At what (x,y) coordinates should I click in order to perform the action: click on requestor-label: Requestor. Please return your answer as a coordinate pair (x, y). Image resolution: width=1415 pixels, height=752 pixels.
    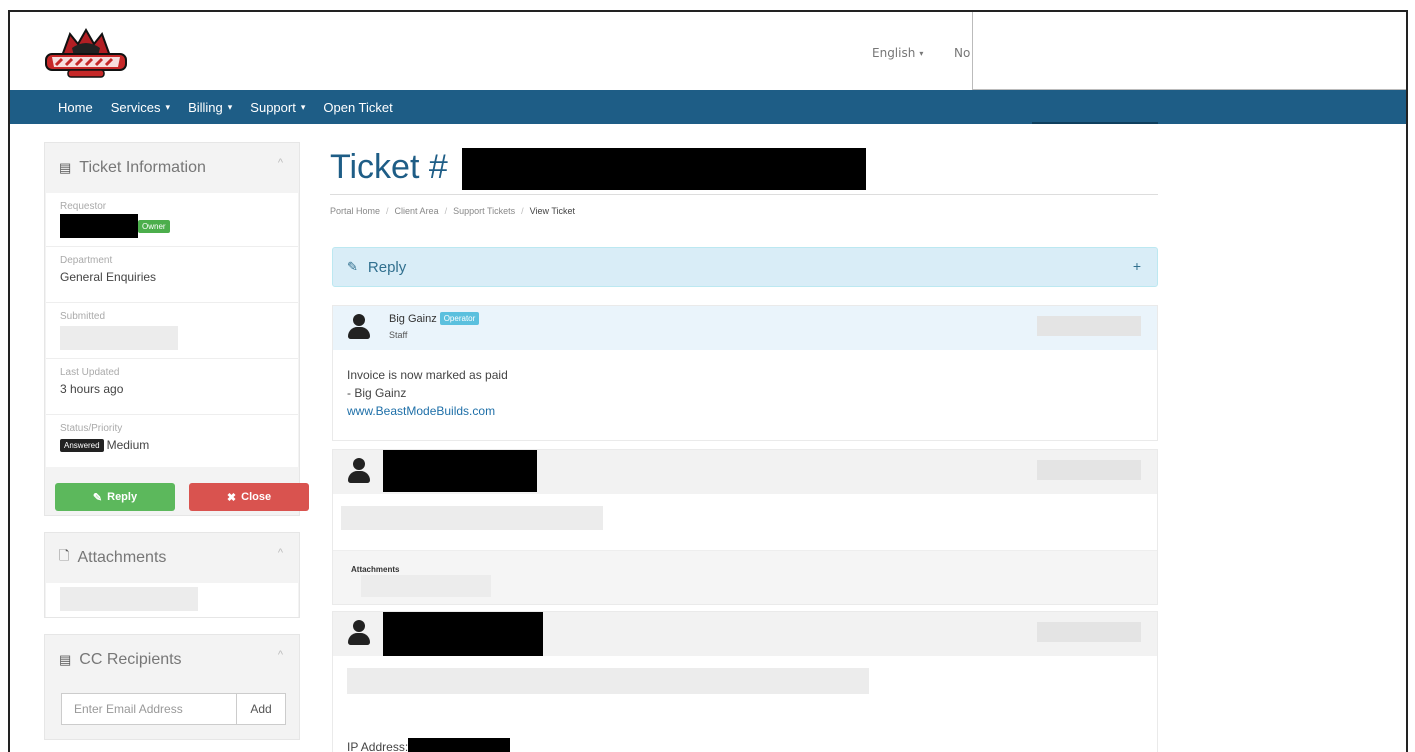
    Looking at the image, I should click on (83, 206).